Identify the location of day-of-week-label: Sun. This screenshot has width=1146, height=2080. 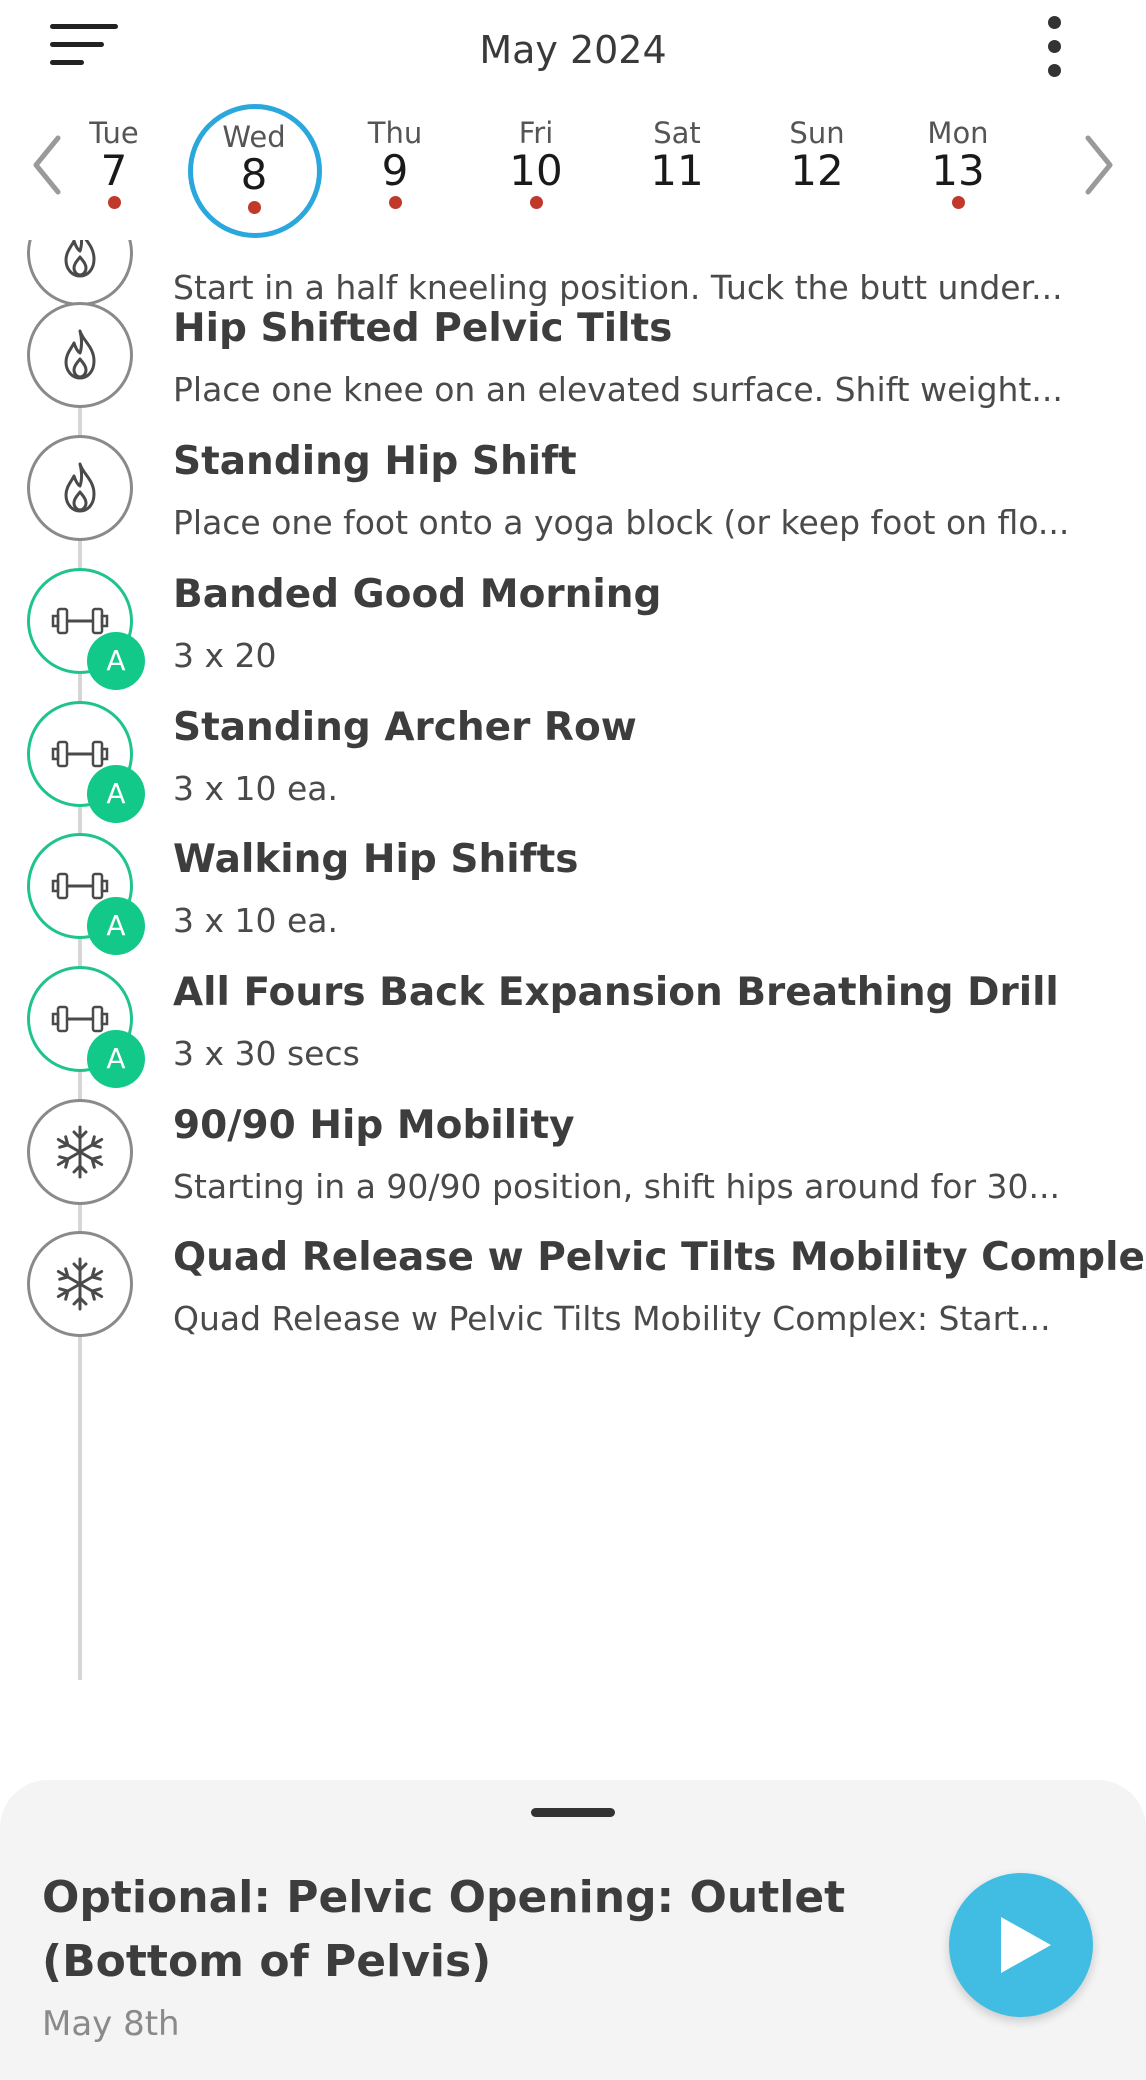
(817, 133).